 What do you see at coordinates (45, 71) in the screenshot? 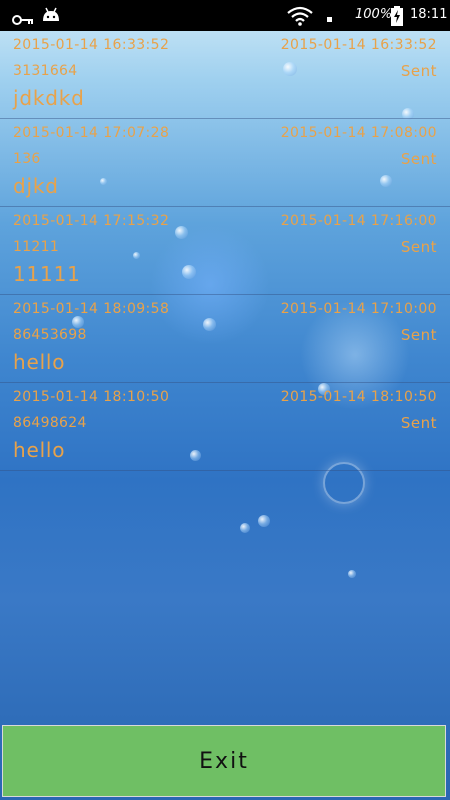
I see `phone-number: 3131664` at bounding box center [45, 71].